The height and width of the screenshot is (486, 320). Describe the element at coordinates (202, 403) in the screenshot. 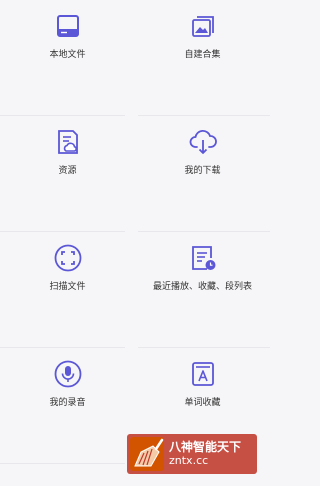

I see `tile-label: 单词收藏` at that location.